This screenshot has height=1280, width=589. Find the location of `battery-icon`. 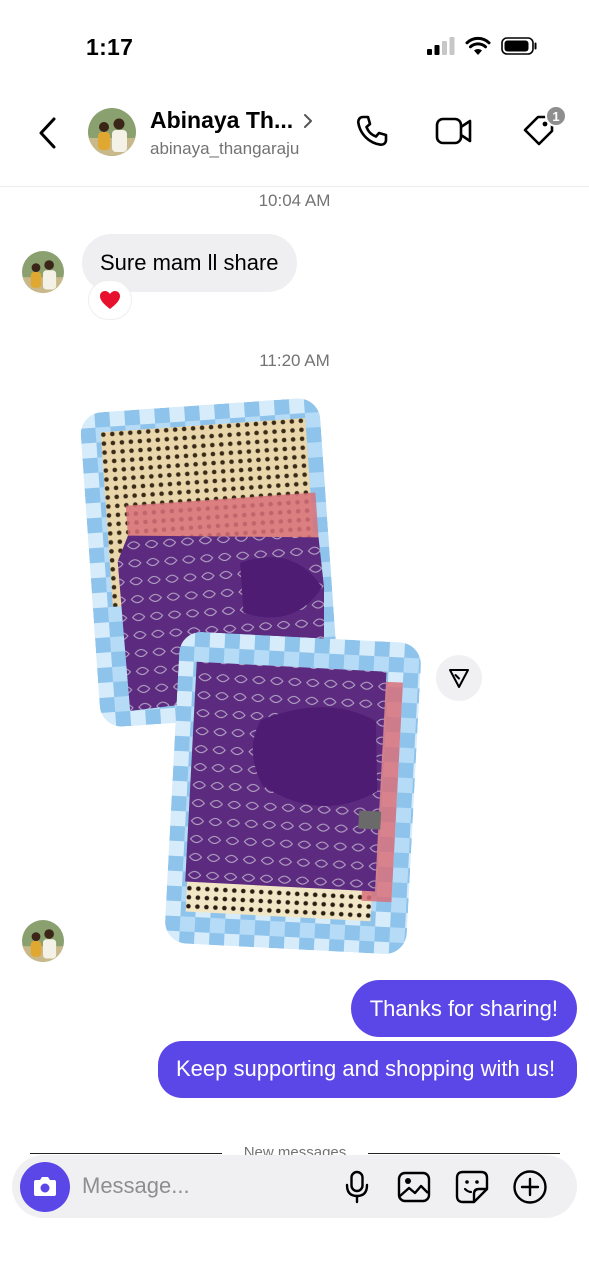

battery-icon is located at coordinates (519, 46).